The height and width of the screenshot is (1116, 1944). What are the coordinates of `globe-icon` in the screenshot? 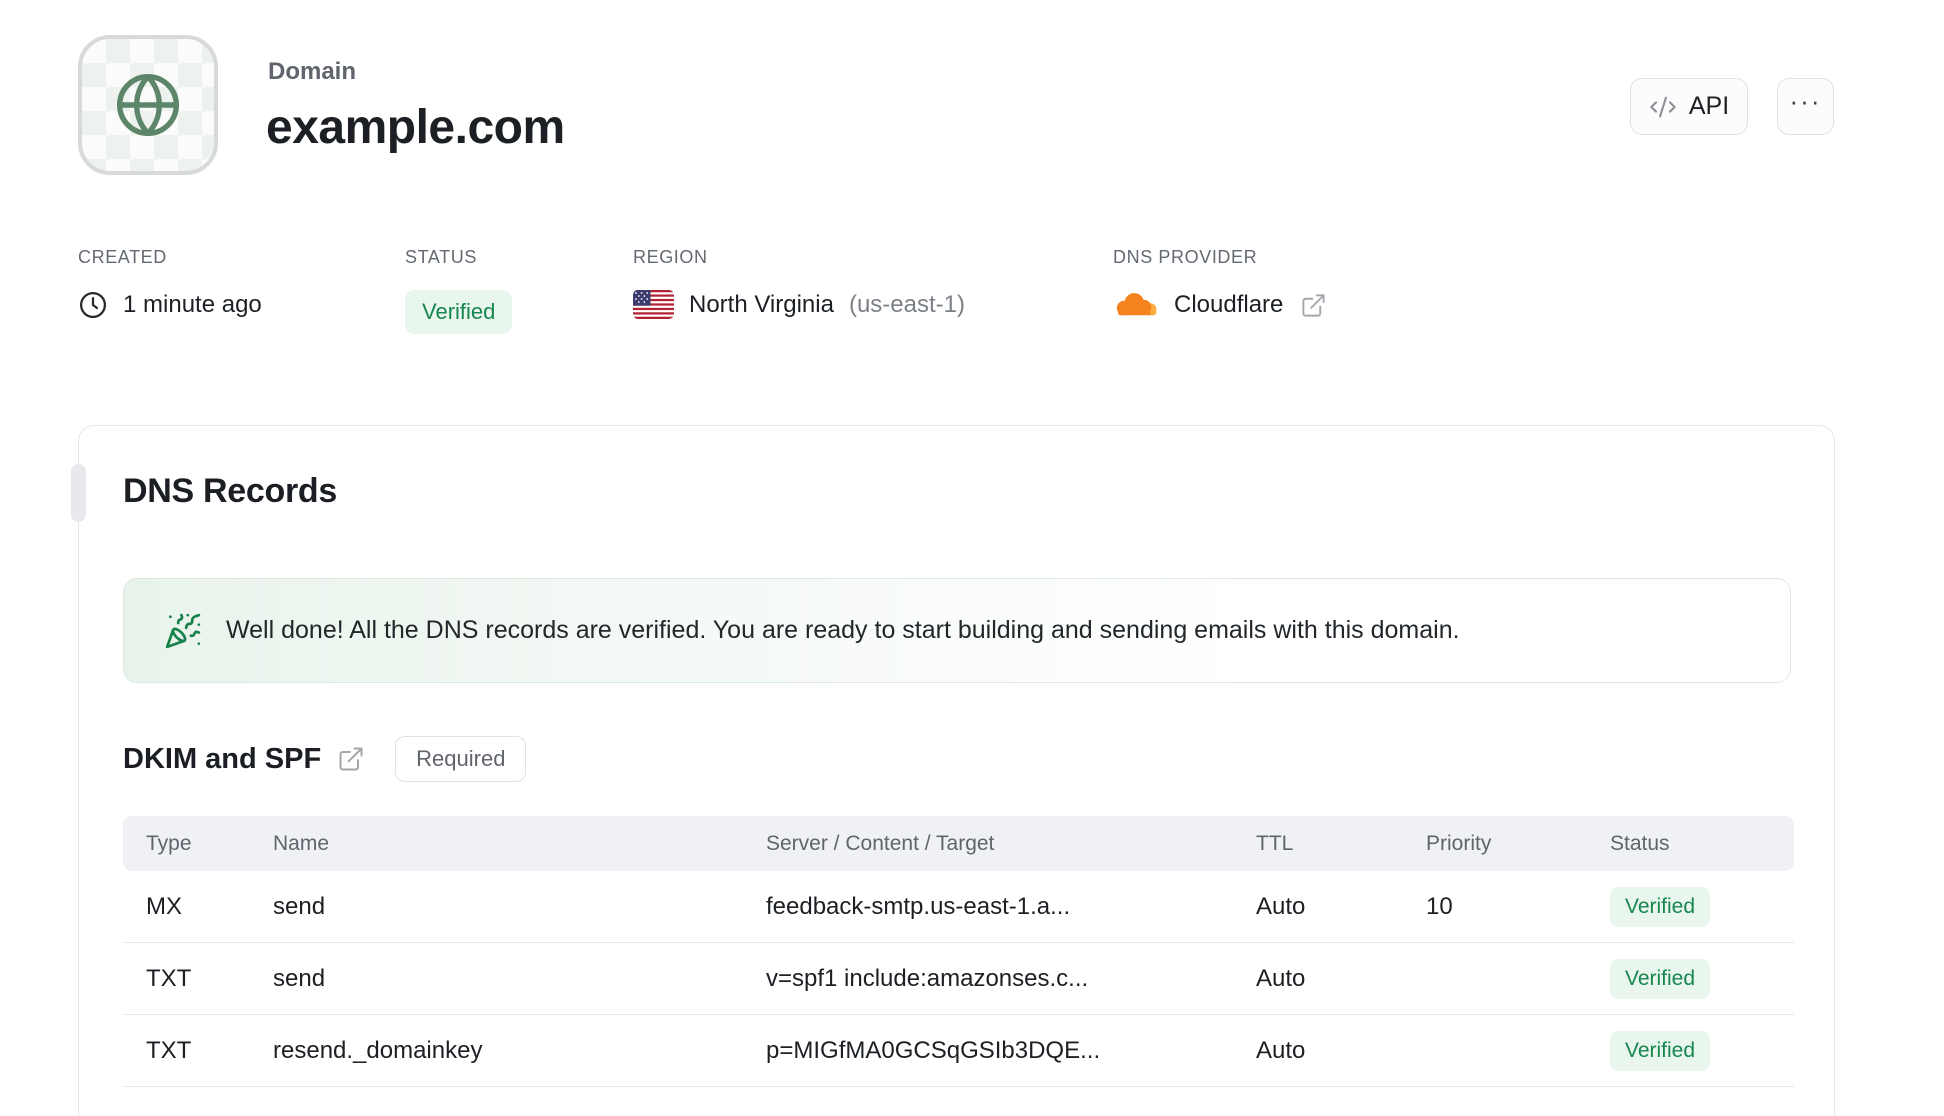 It's located at (148, 105).